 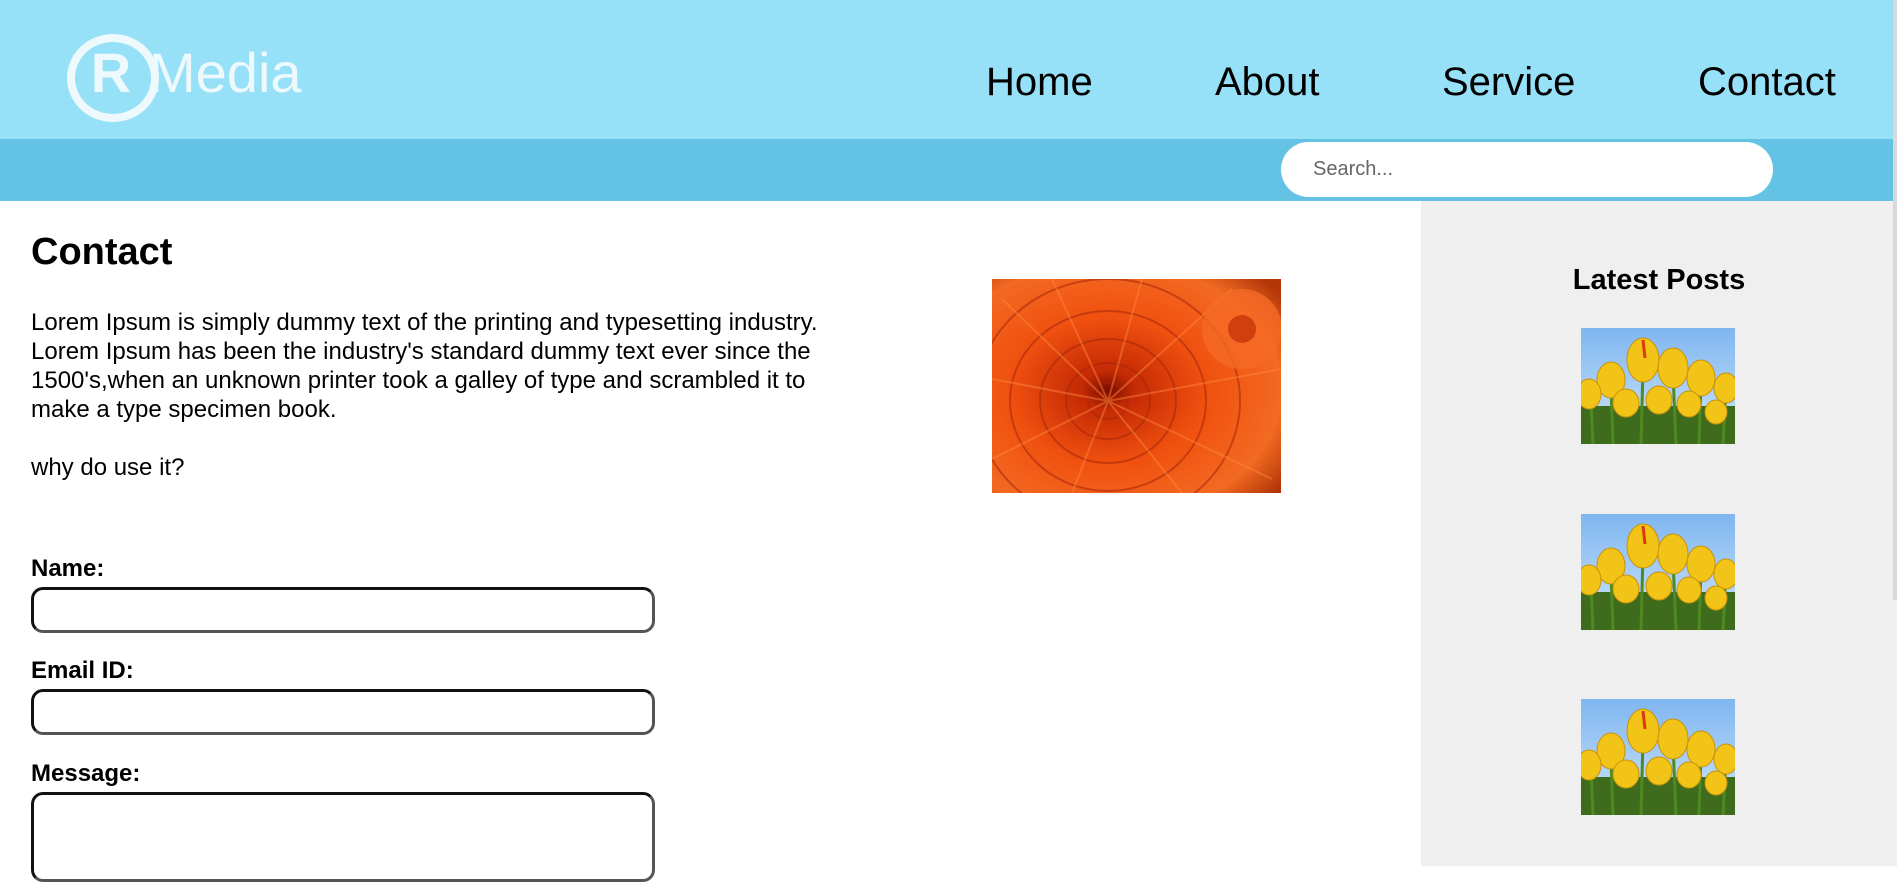 I want to click on nav-home: Home, so click(x=1039, y=82).